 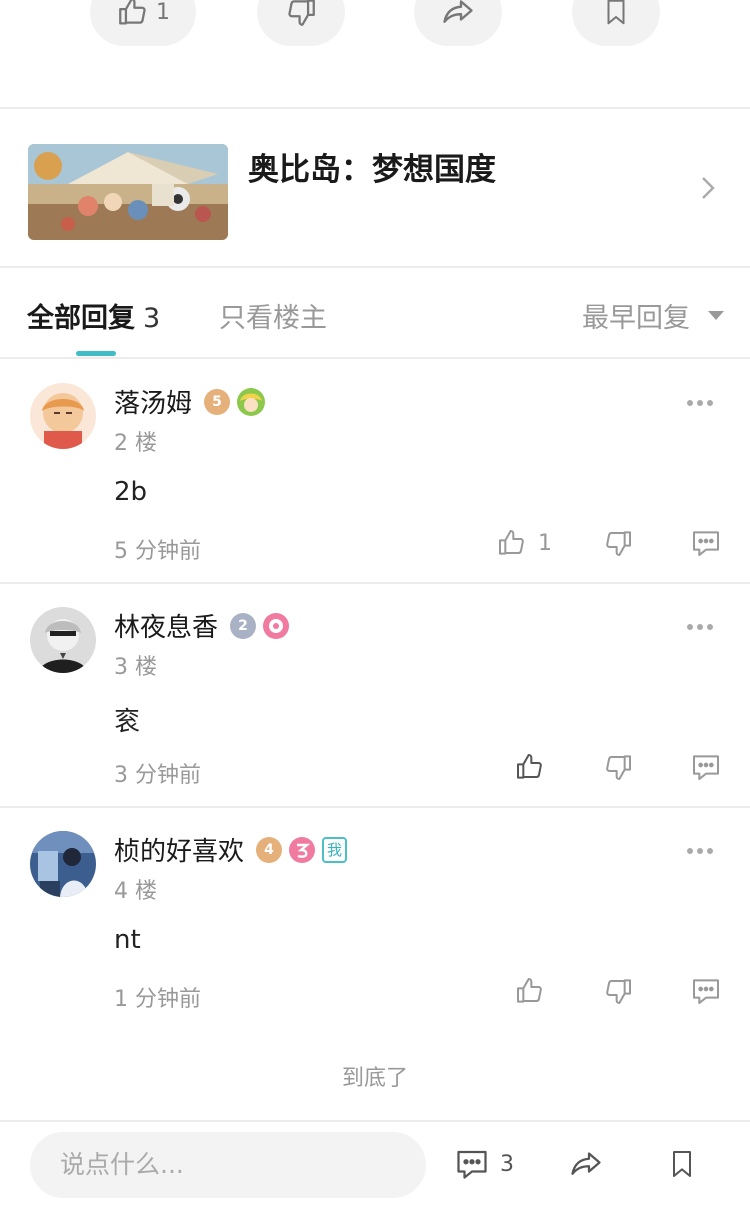 What do you see at coordinates (81, 318) in the screenshot?
I see `tab-all-label: 全部回复` at bounding box center [81, 318].